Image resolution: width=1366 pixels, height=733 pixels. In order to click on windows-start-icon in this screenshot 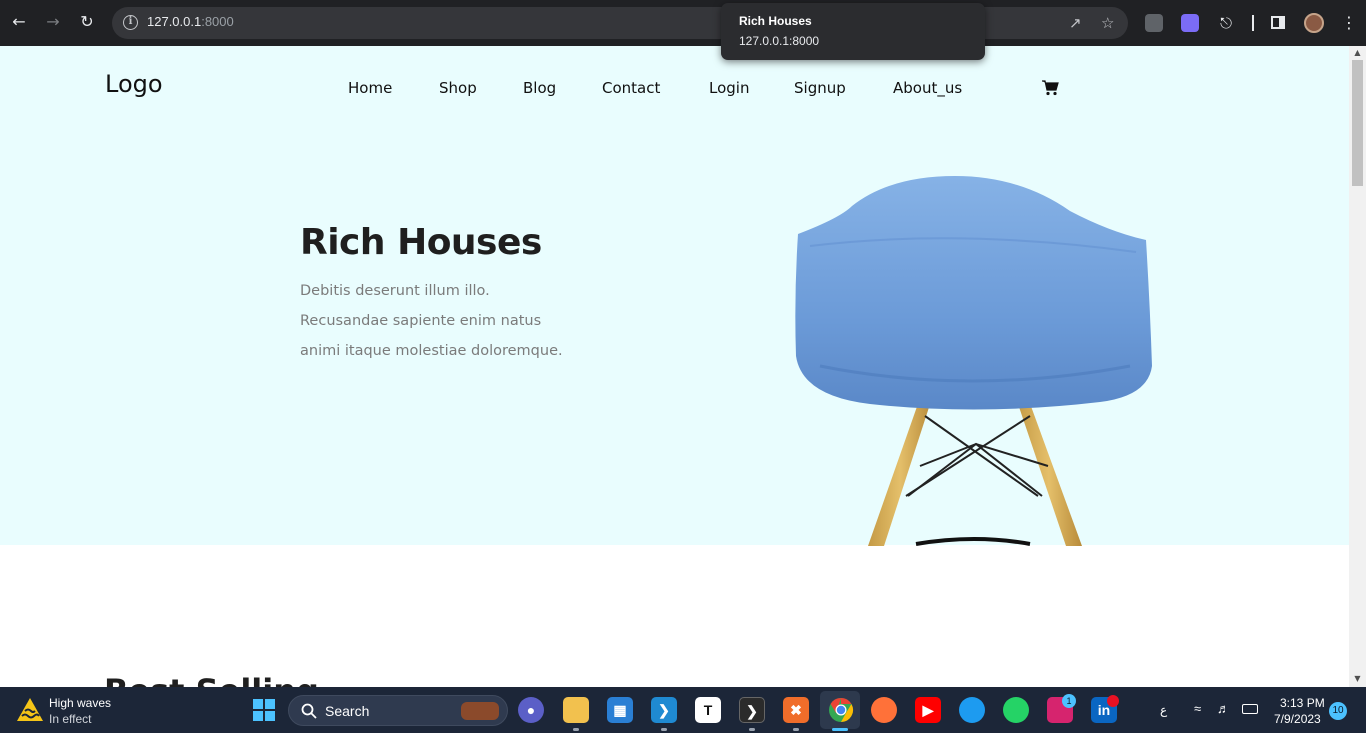, I will do `click(264, 710)`.